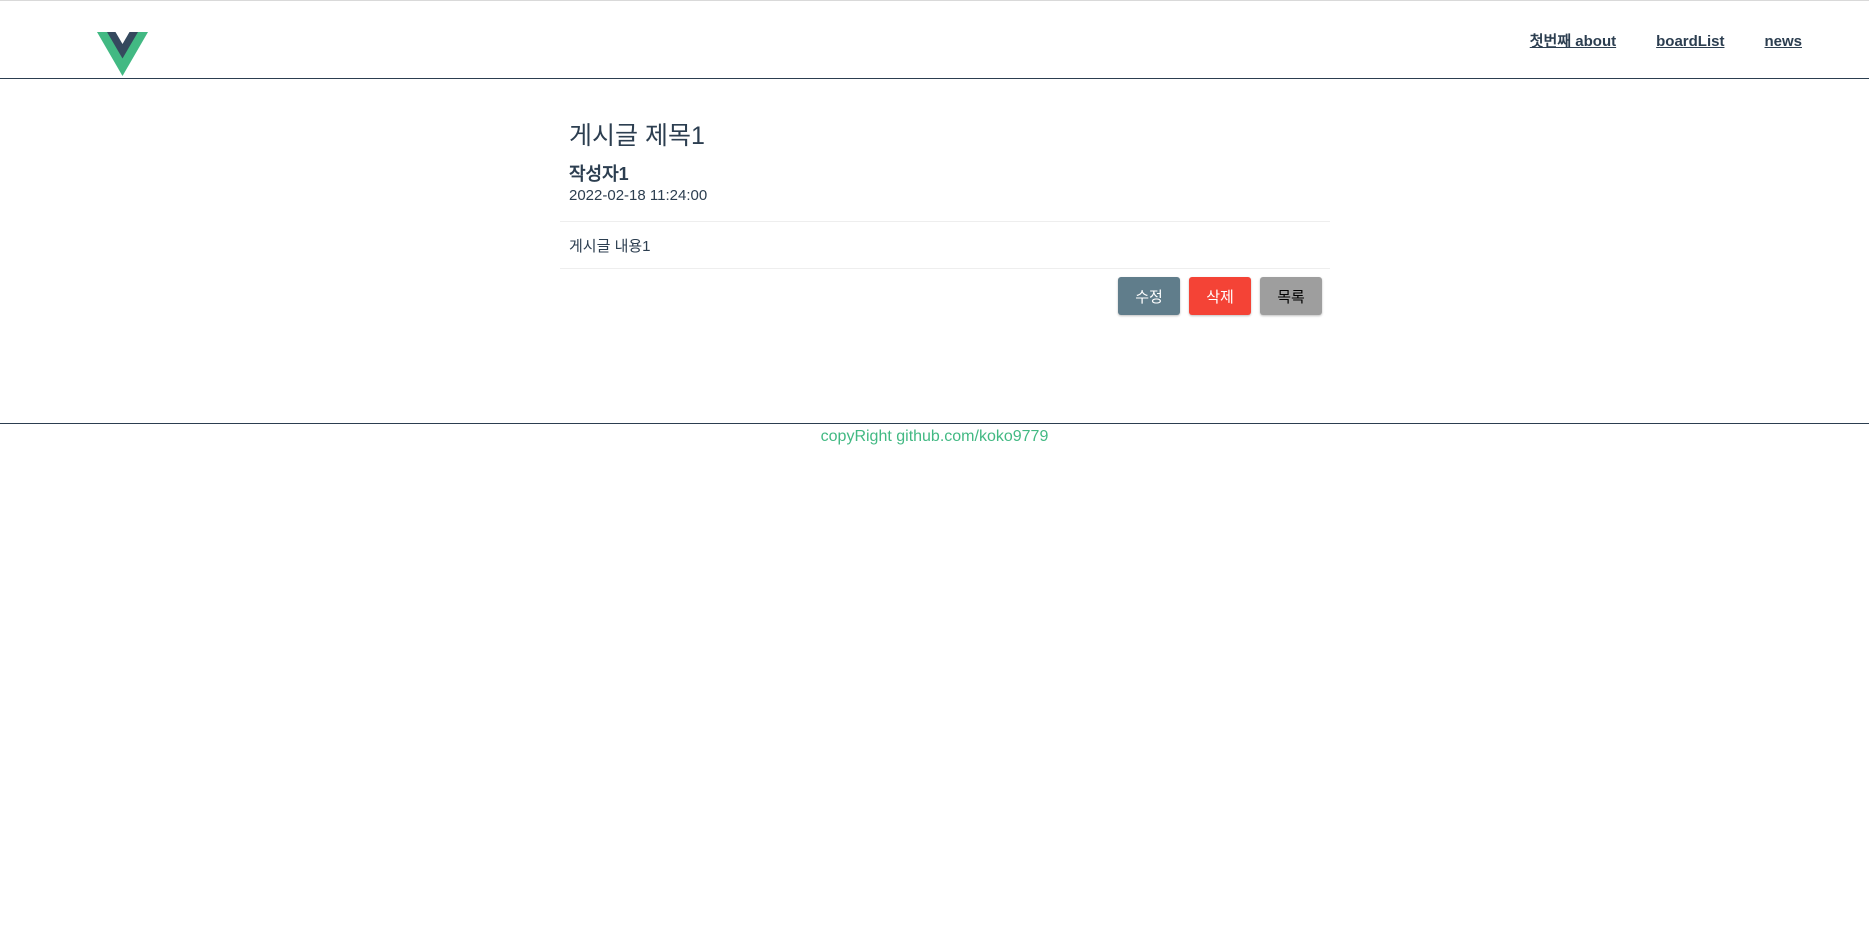 The height and width of the screenshot is (933, 1869). I want to click on content-divider-top, so click(945, 221).